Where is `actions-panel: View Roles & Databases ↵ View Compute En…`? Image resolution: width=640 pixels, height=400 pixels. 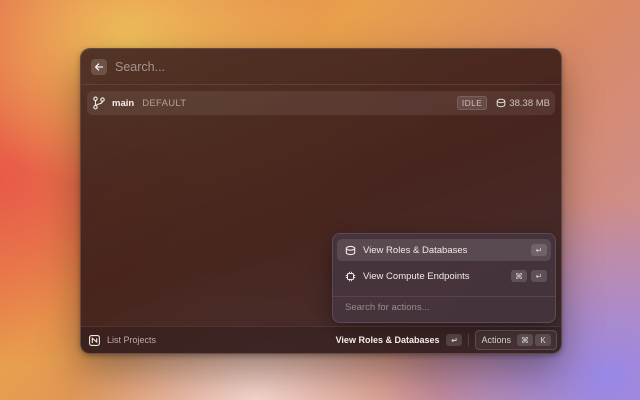
actions-panel: View Roles & Databases ↵ View Compute En… is located at coordinates (444, 278).